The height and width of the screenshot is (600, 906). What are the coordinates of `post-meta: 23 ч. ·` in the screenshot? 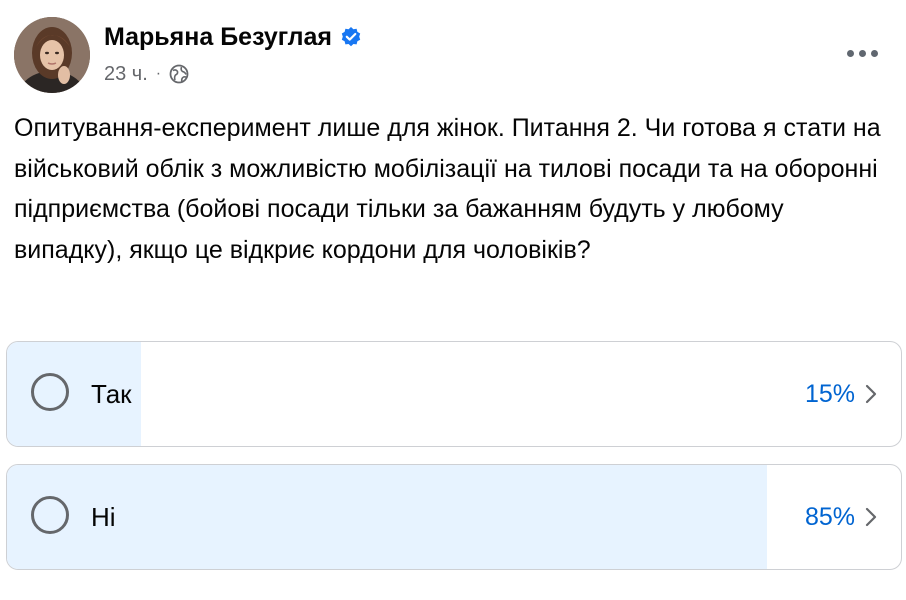 It's located at (146, 74).